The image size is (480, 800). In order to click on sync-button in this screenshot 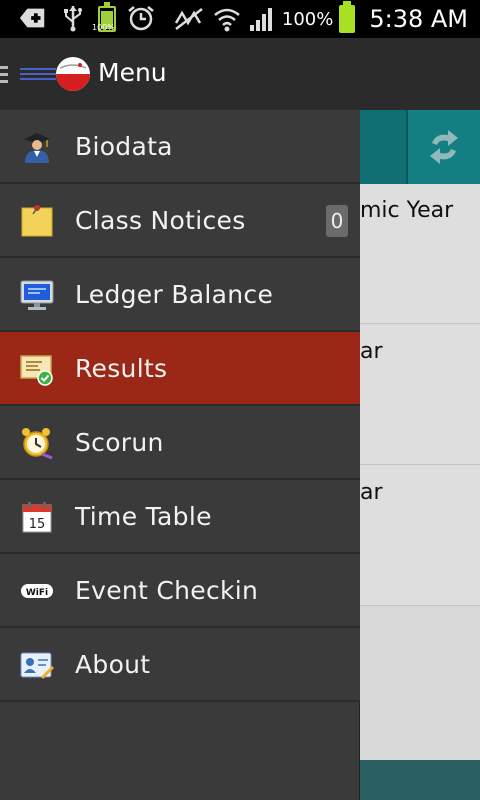, I will do `click(443, 147)`.